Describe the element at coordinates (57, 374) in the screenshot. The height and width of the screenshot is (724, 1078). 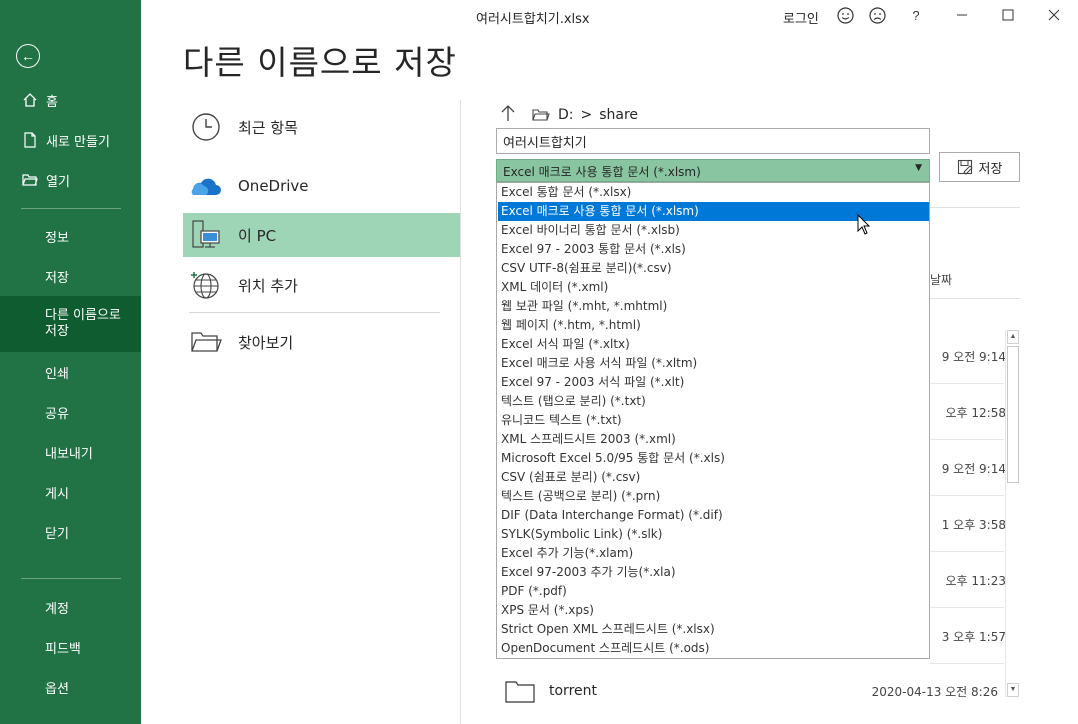
I see `nav-print-label: 인쇄` at that location.